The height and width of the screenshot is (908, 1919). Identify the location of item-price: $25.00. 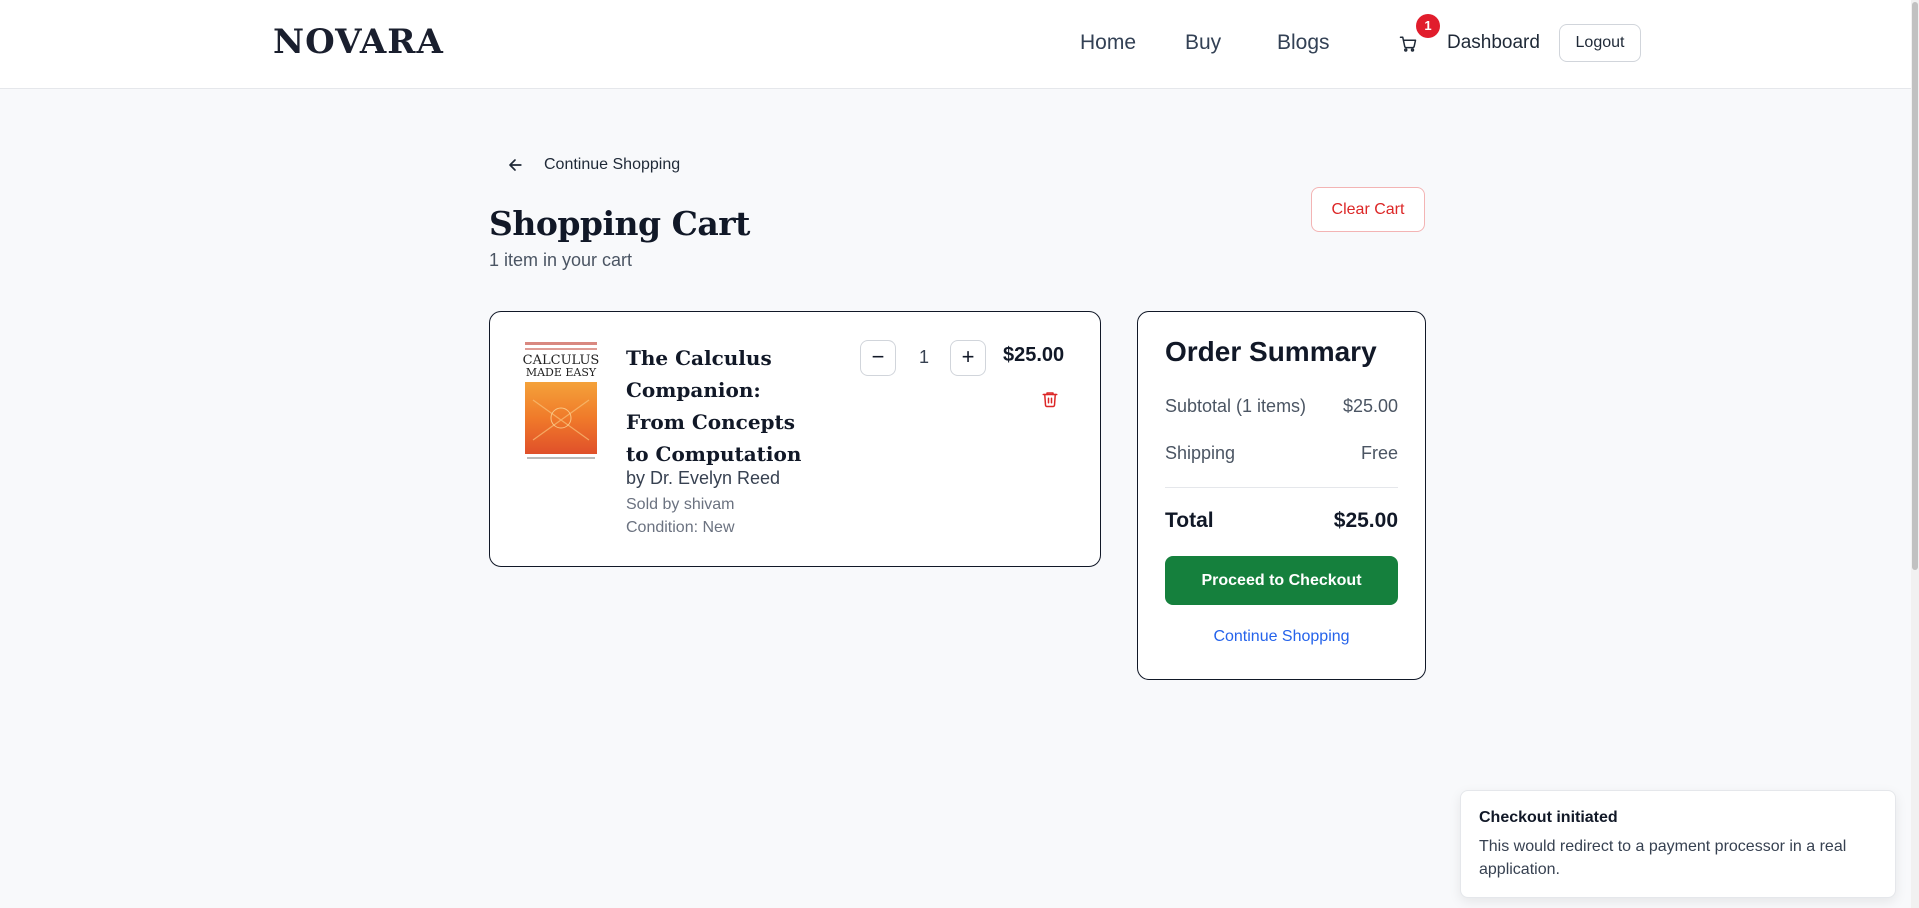
(1034, 355).